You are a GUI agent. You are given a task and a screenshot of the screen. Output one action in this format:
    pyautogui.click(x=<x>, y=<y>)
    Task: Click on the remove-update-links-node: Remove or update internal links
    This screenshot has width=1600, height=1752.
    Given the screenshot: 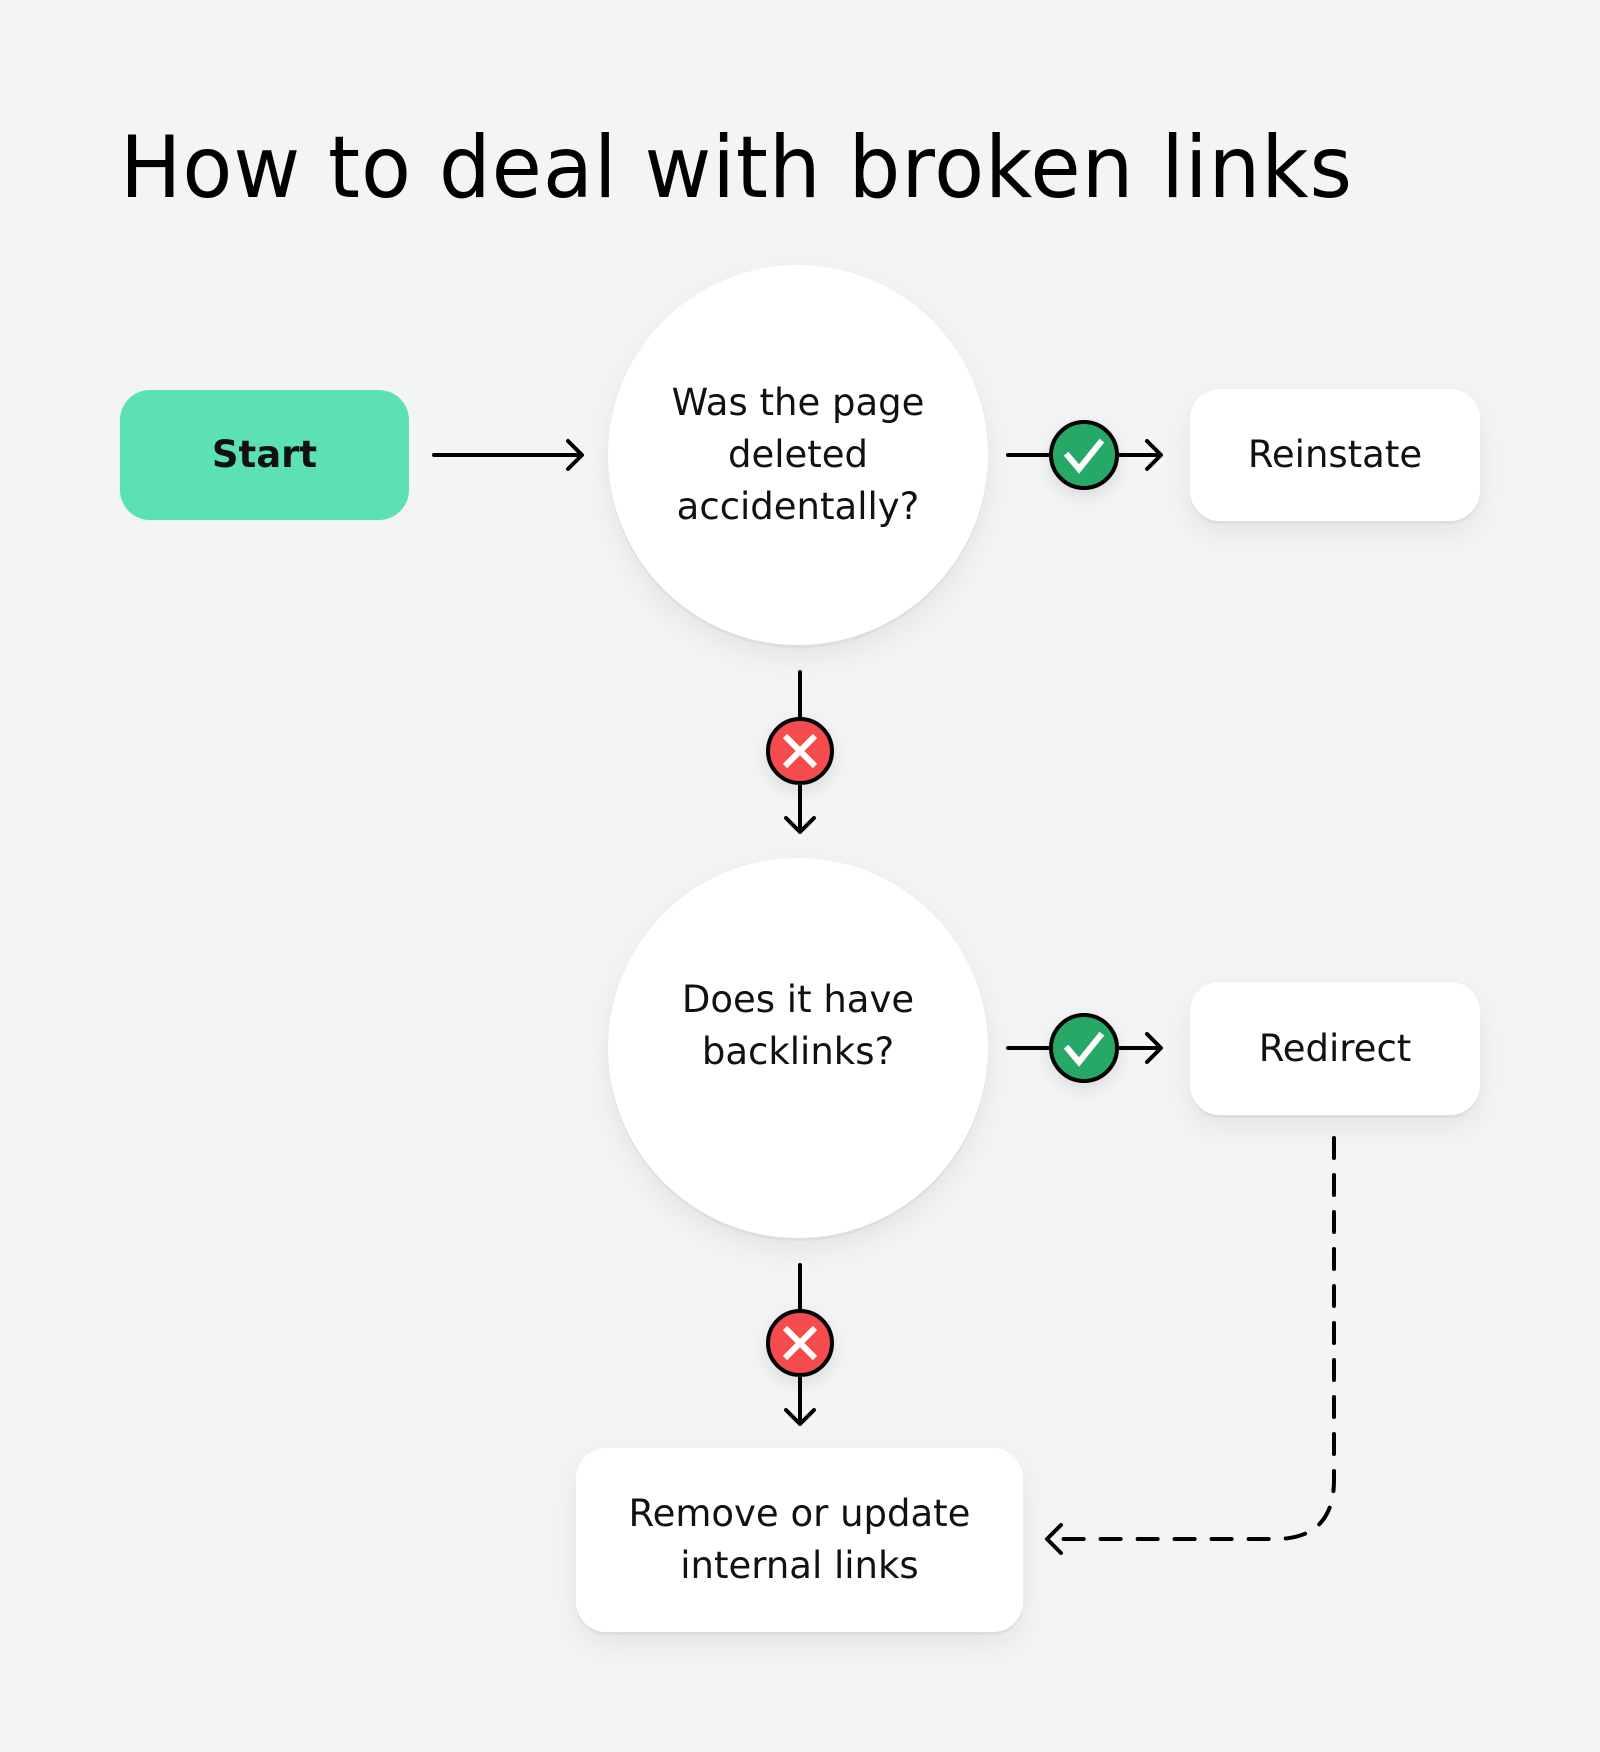 What is the action you would take?
    pyautogui.click(x=799, y=1540)
    